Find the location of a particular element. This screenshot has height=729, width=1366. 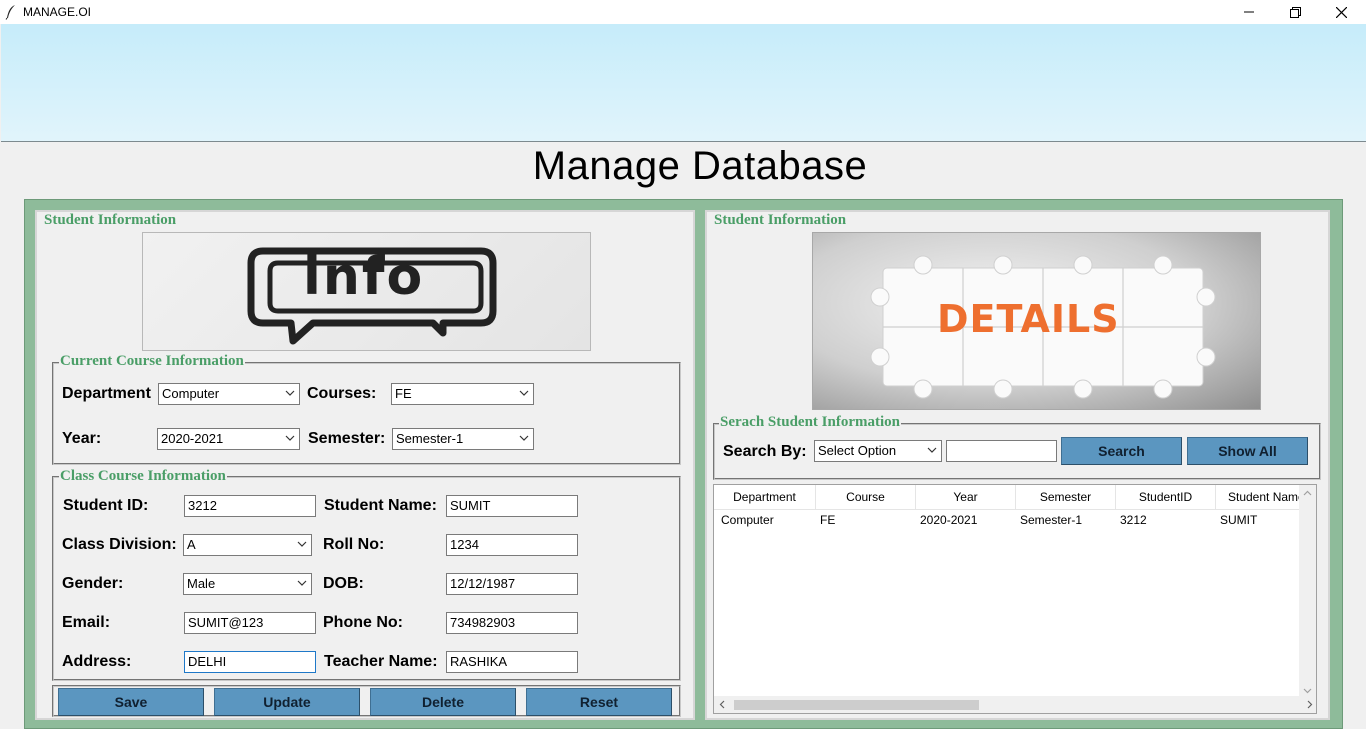

column-header: Year is located at coordinates (966, 497).